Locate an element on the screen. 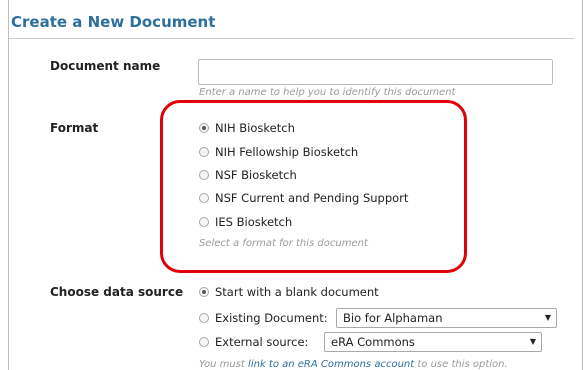 The width and height of the screenshot is (584, 370). title-divider is located at coordinates (291, 38).